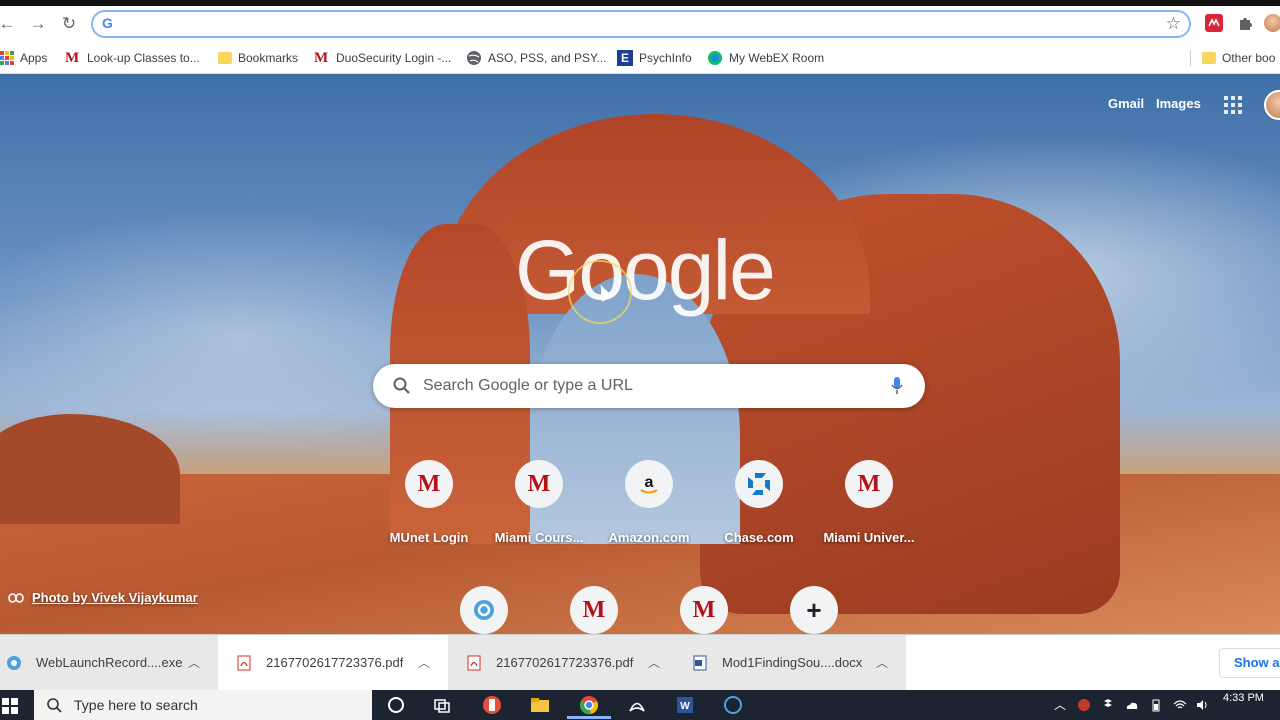 Image resolution: width=1280 pixels, height=720 pixels. Describe the element at coordinates (1233, 105) in the screenshot. I see `google-apps-icon` at that location.